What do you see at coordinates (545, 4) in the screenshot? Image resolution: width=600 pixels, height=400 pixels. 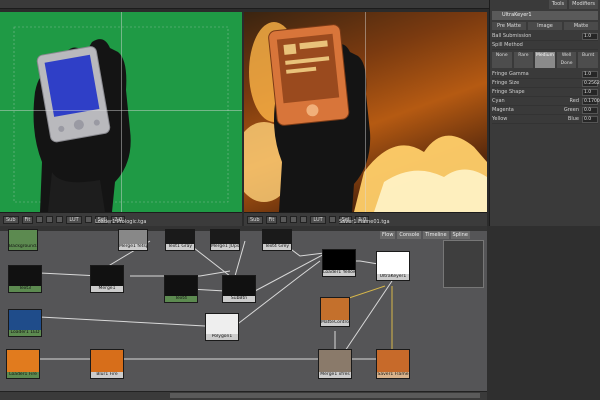 I see `panel-tabs: Tools Modifiers` at bounding box center [545, 4].